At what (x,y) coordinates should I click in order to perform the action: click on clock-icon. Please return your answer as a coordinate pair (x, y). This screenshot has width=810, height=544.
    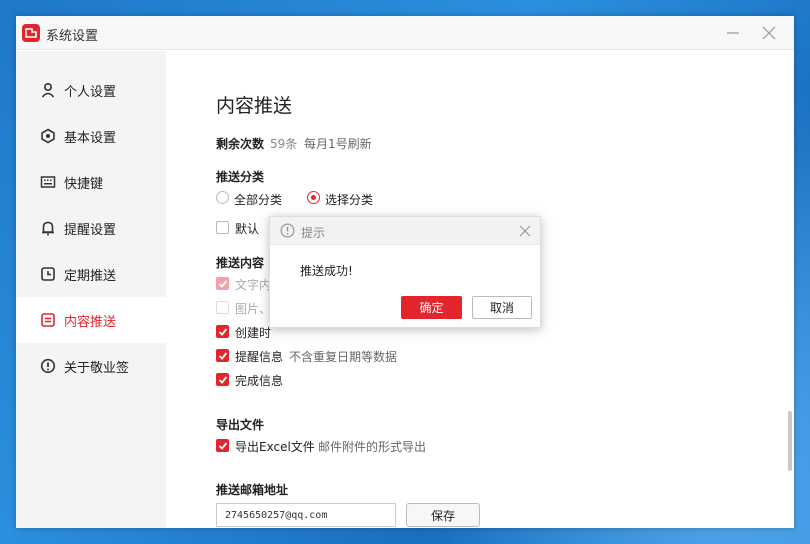
    Looking at the image, I should click on (48, 274).